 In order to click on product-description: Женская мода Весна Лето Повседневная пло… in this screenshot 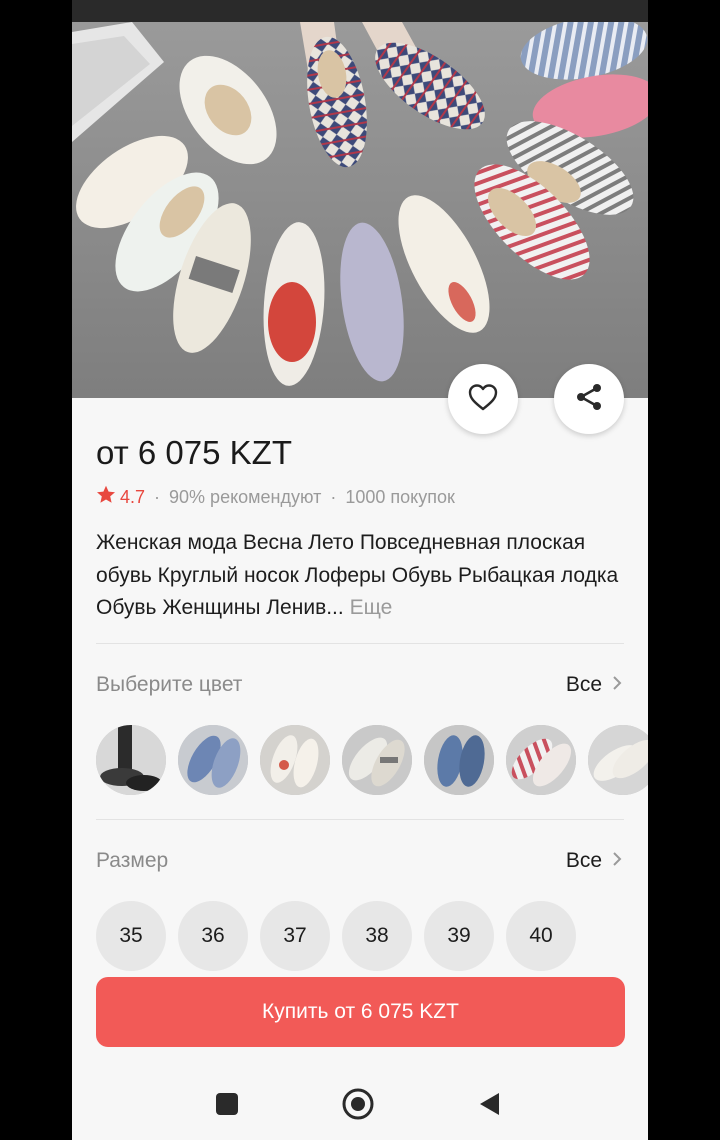, I will do `click(361, 576)`.